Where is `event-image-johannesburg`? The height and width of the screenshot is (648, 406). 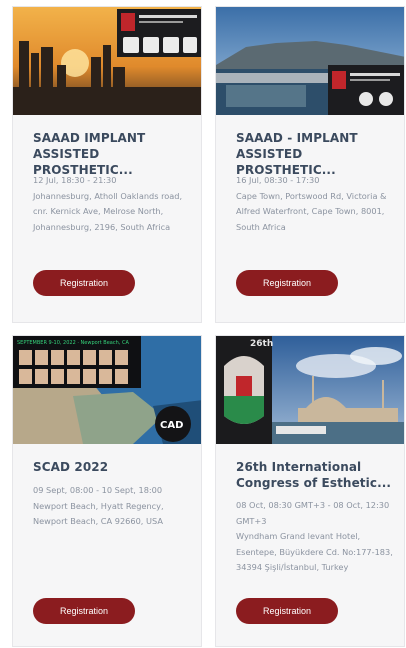 event-image-johannesburg is located at coordinates (107, 61).